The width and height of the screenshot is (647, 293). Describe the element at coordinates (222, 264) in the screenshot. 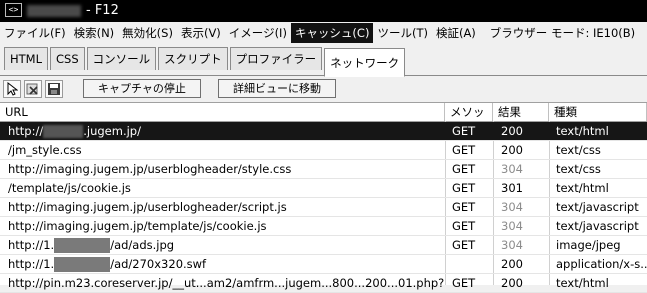

I see `url-cell: http://1. /ad/270x320.swf` at that location.